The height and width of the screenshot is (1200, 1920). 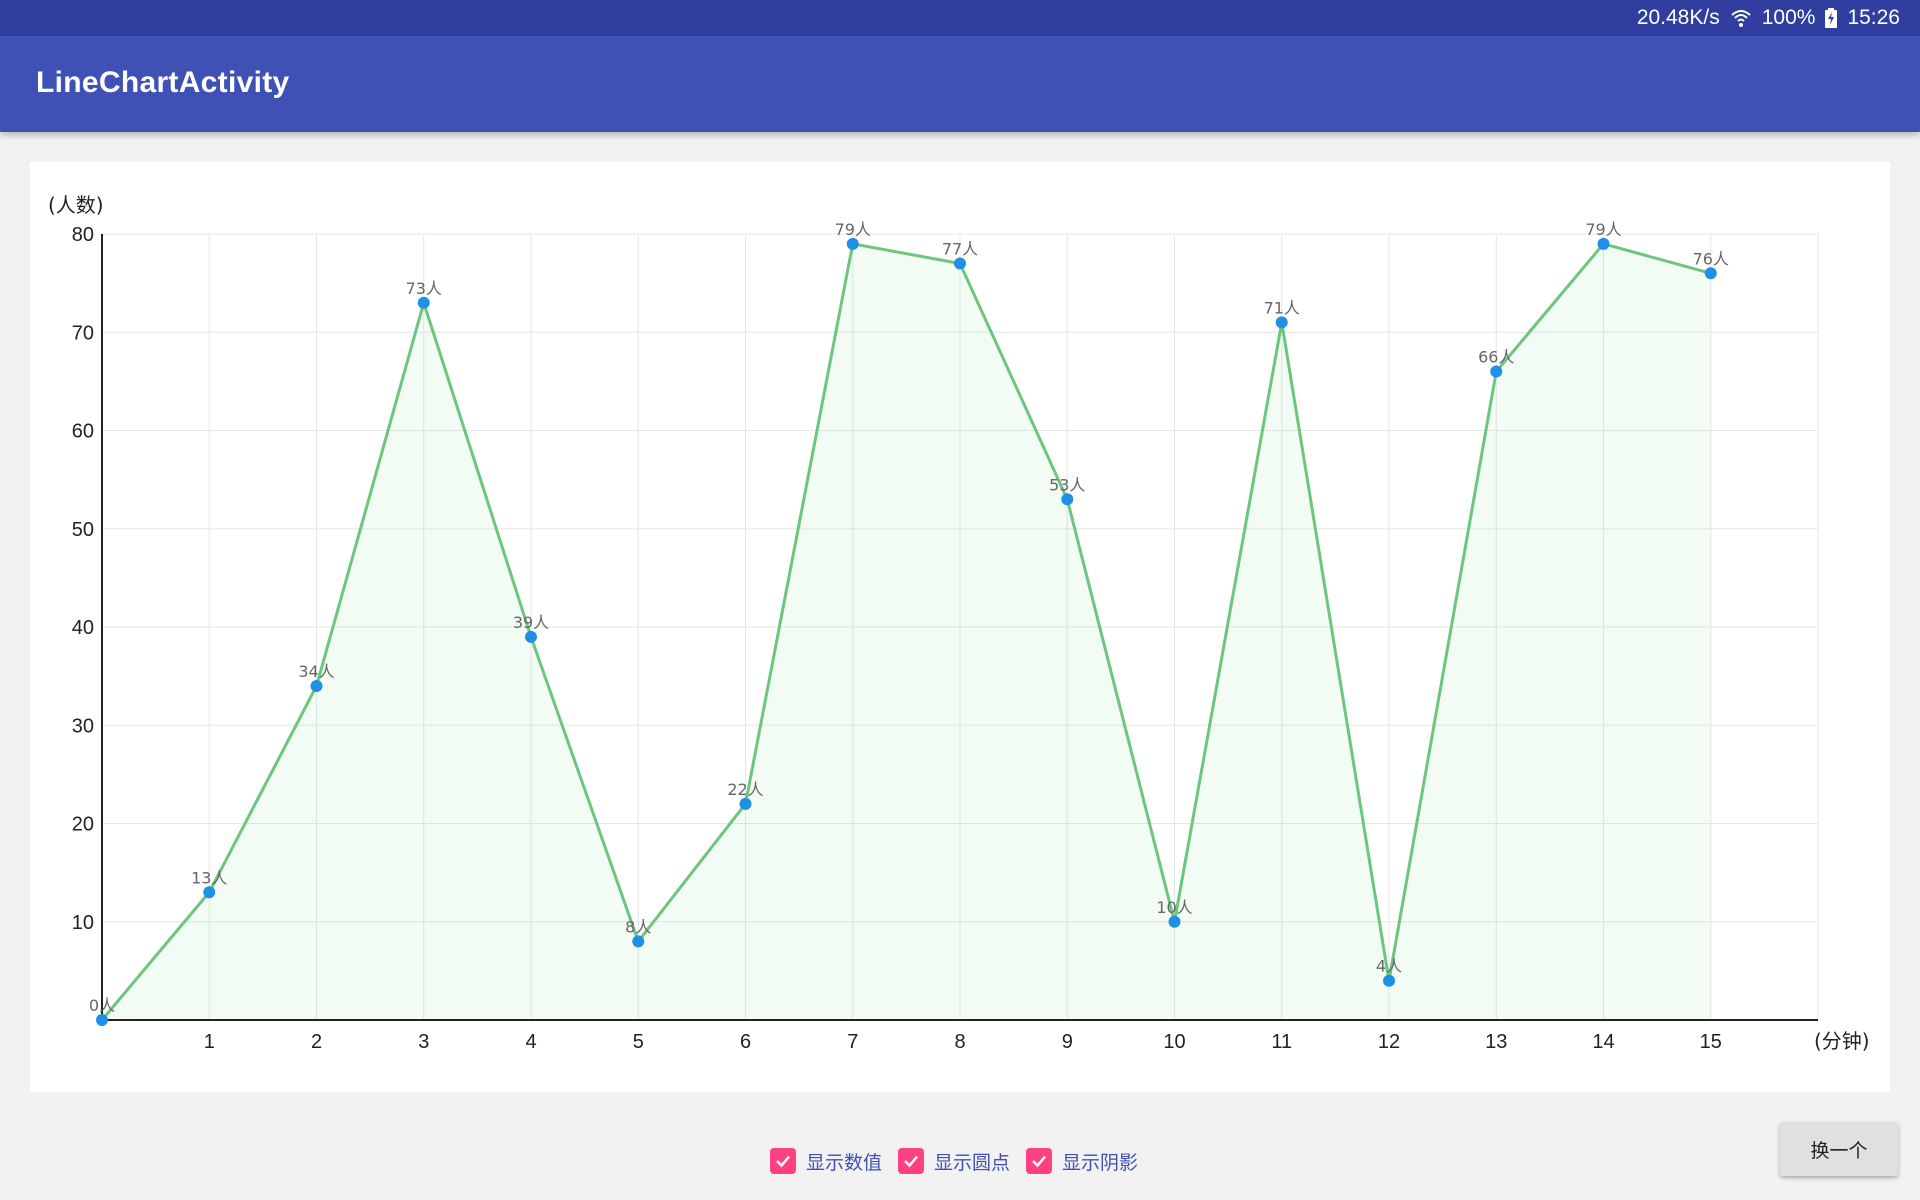 What do you see at coordinates (959, 1042) in the screenshot?
I see `x-tick-label: 8` at bounding box center [959, 1042].